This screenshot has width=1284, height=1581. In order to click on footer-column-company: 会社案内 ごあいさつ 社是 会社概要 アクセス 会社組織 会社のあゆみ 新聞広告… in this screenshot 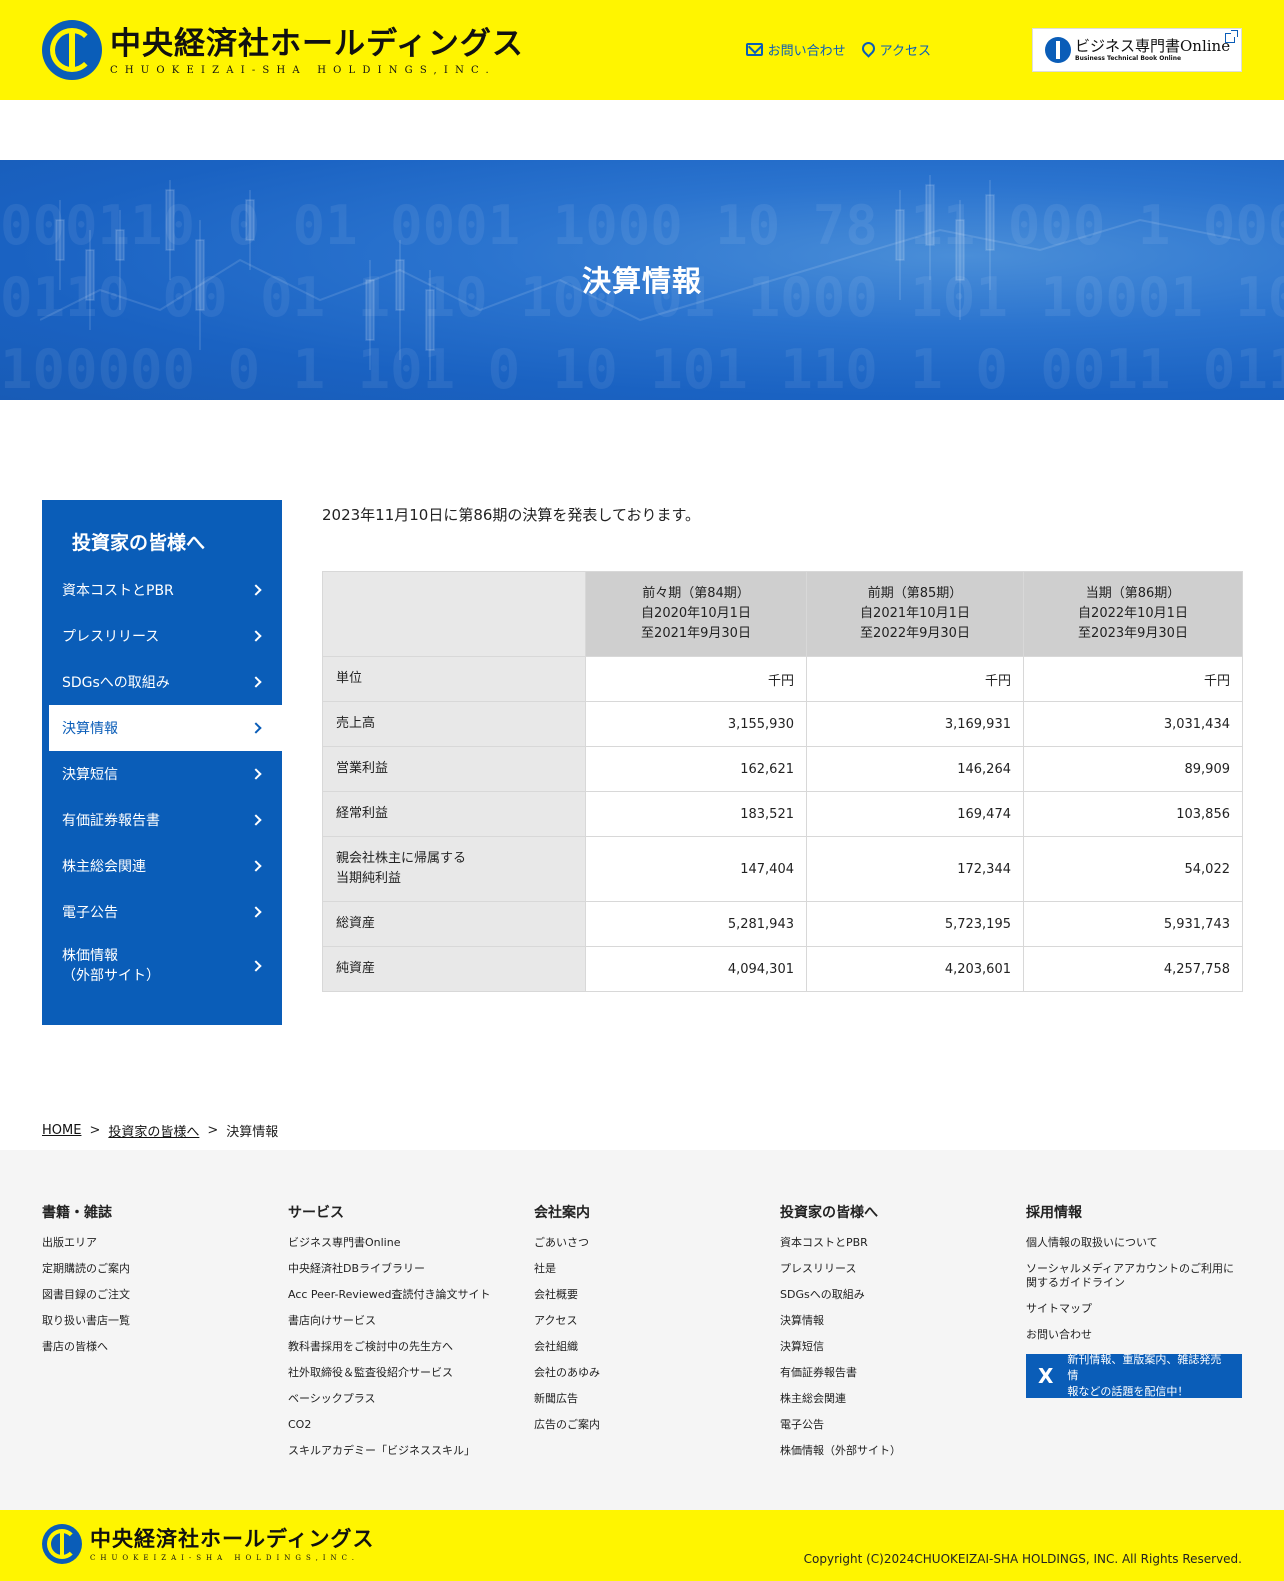, I will do `click(657, 1356)`.